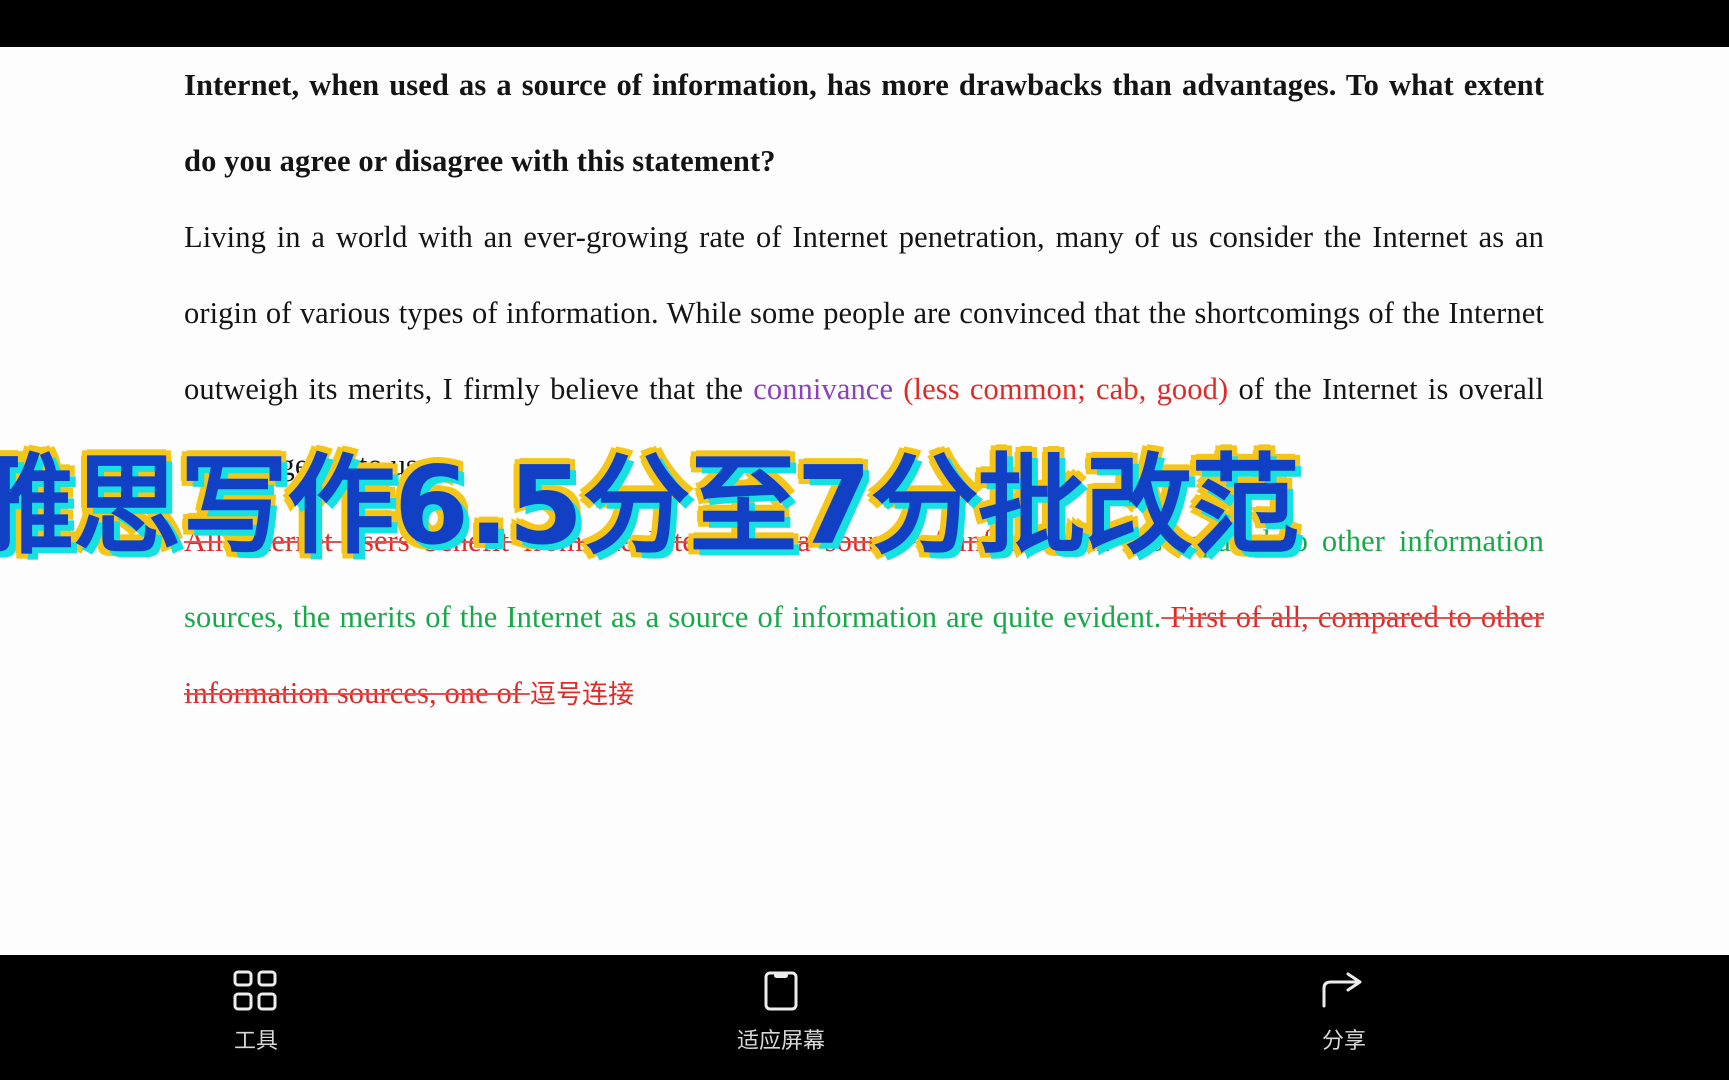 This screenshot has width=1729, height=1080. I want to click on para1-teacher-note: (less common; cab, good), so click(1061, 389).